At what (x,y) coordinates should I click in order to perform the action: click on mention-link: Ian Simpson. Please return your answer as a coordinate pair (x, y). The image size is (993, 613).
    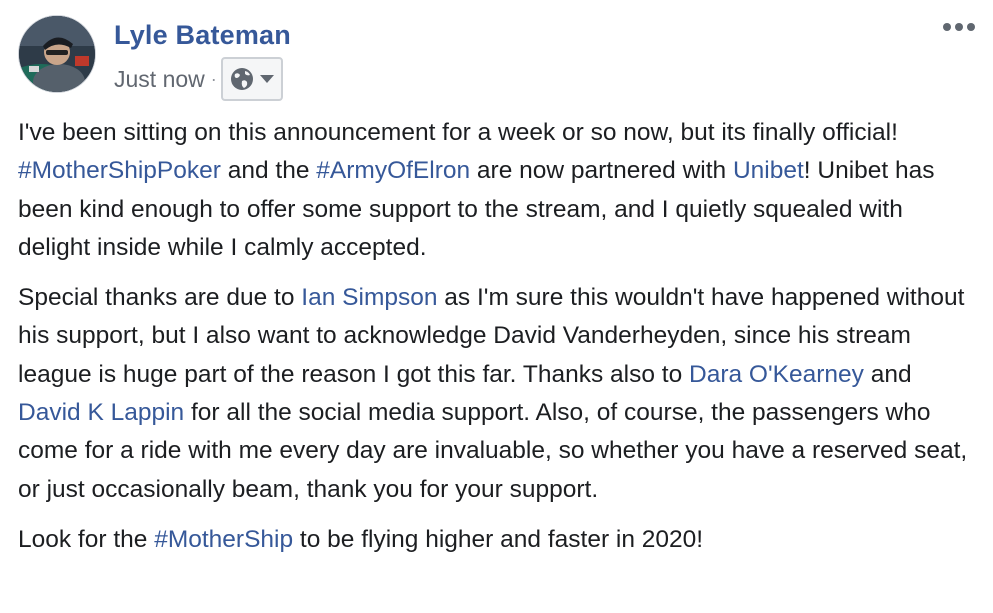
    Looking at the image, I should click on (369, 297).